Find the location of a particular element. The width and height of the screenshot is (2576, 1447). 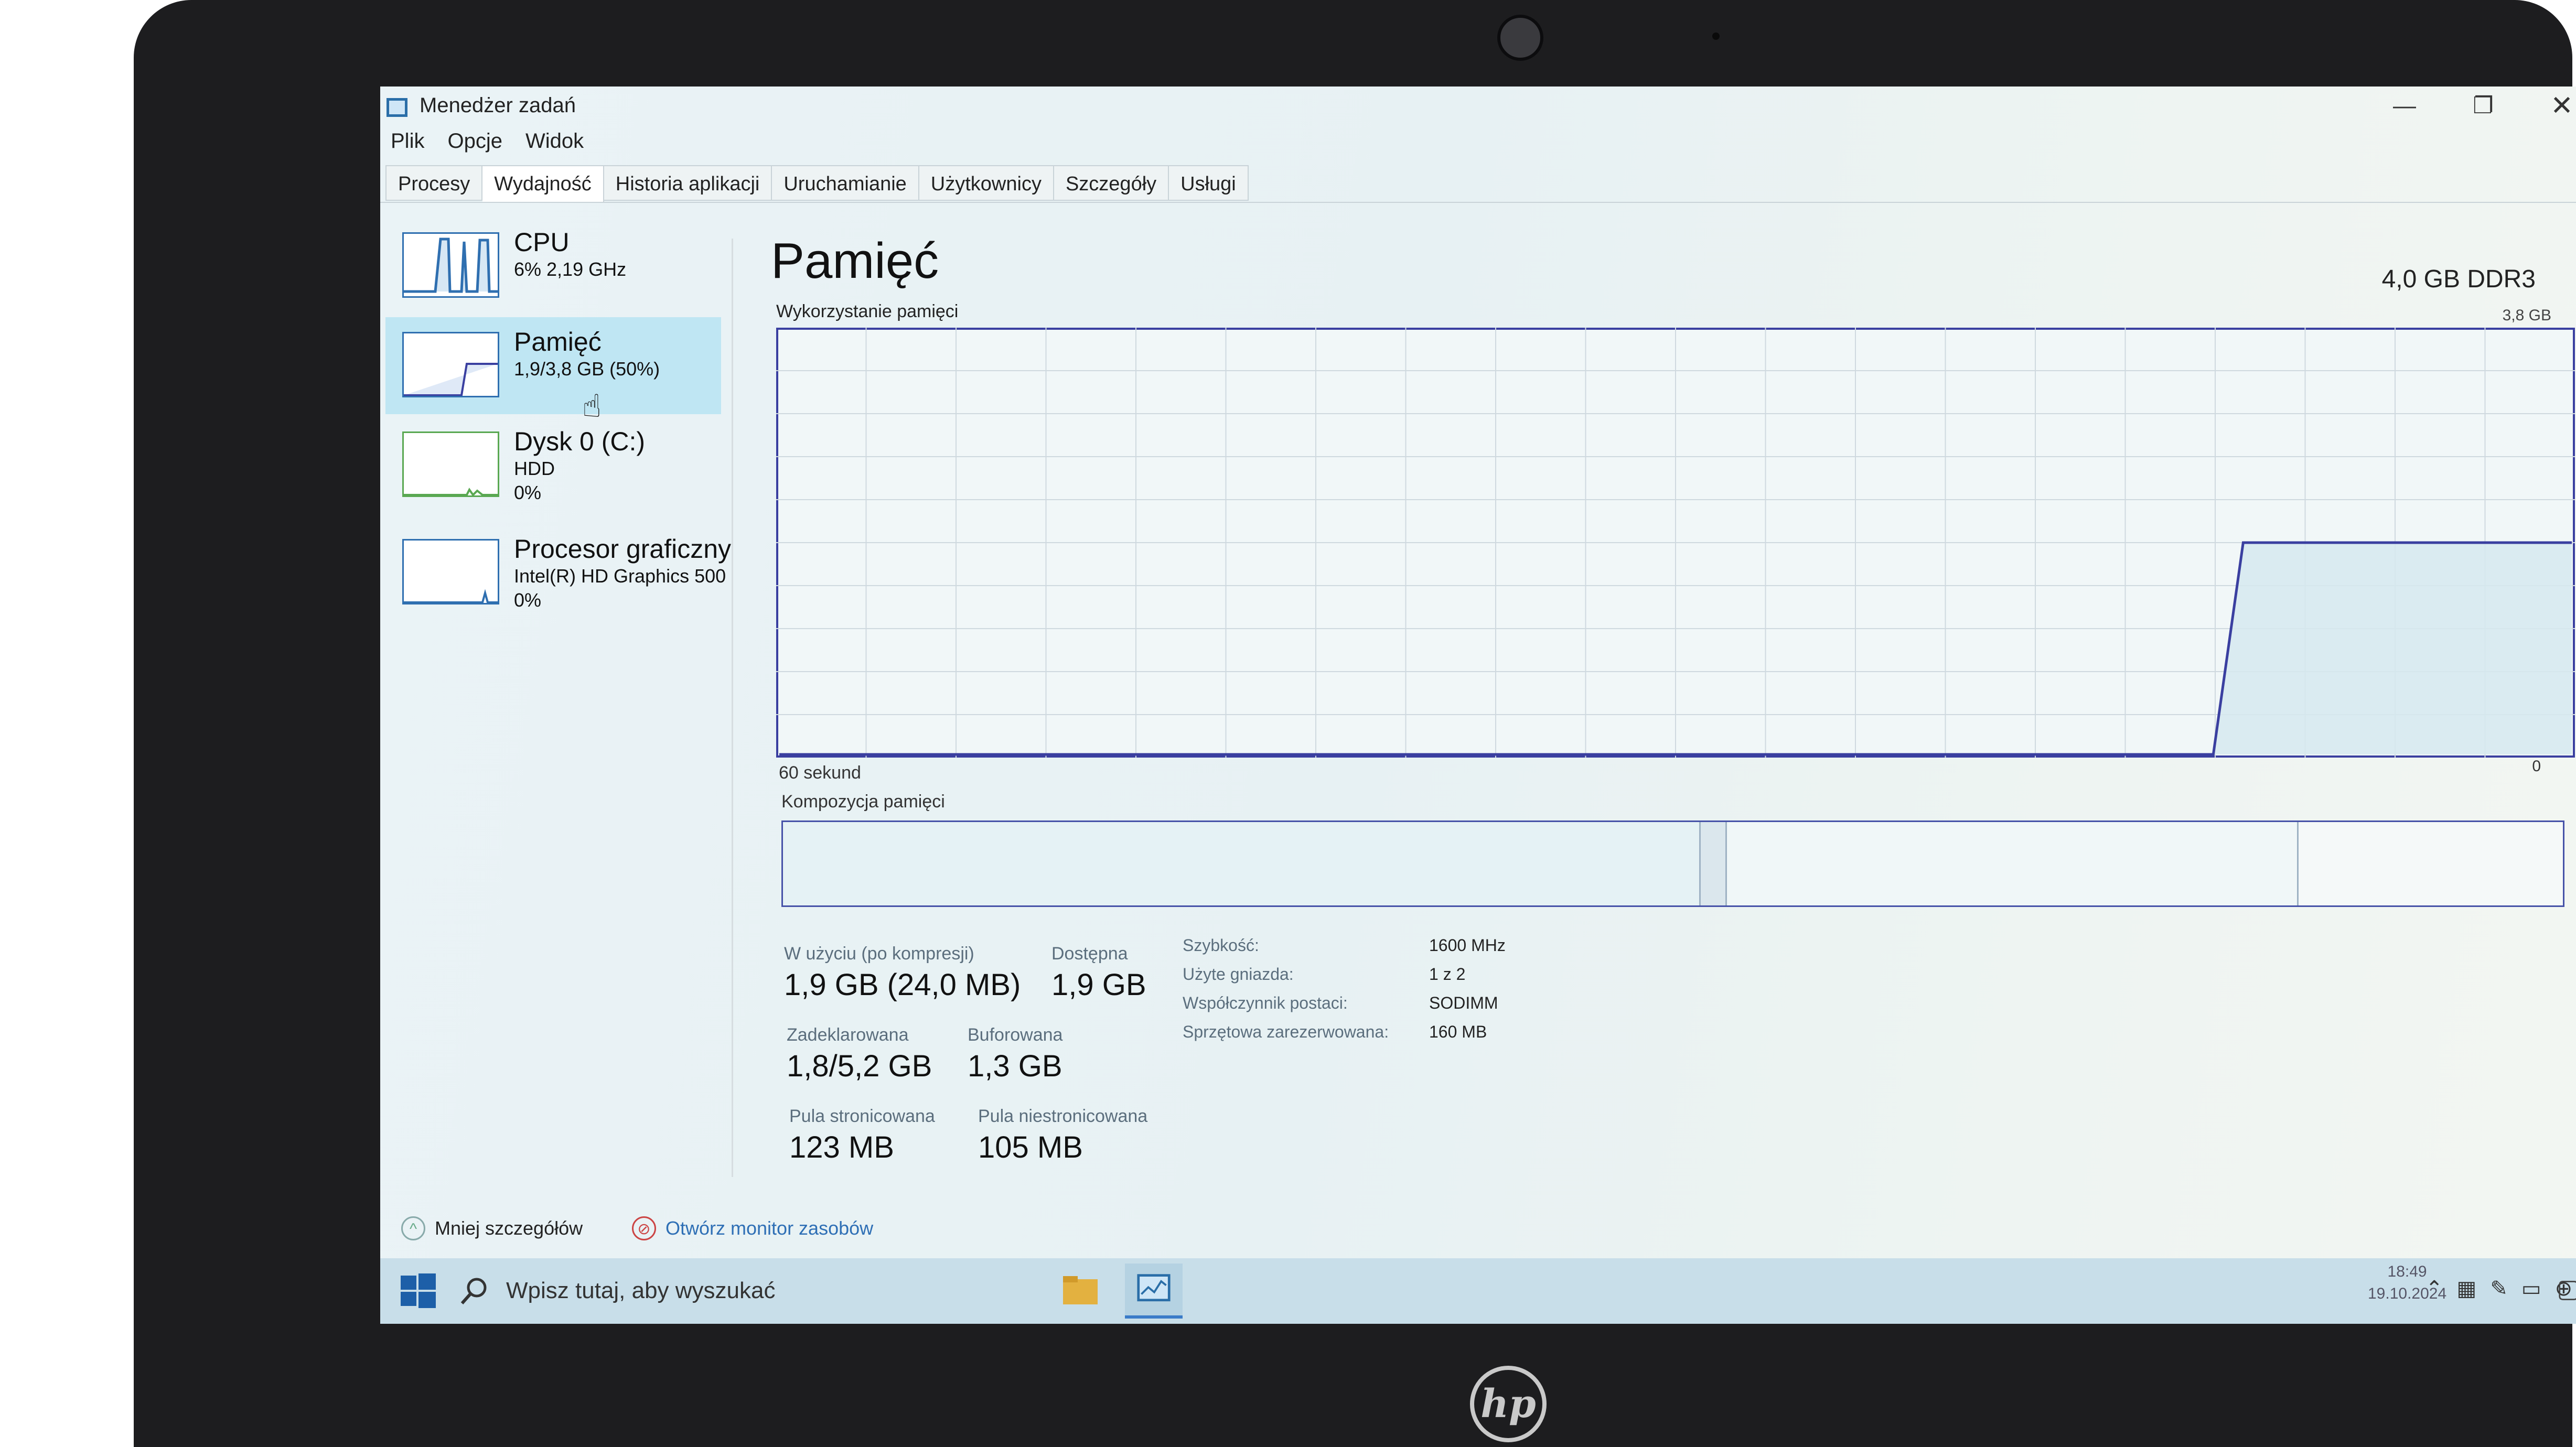

tab-startup: Uruchamianie is located at coordinates (845, 183).